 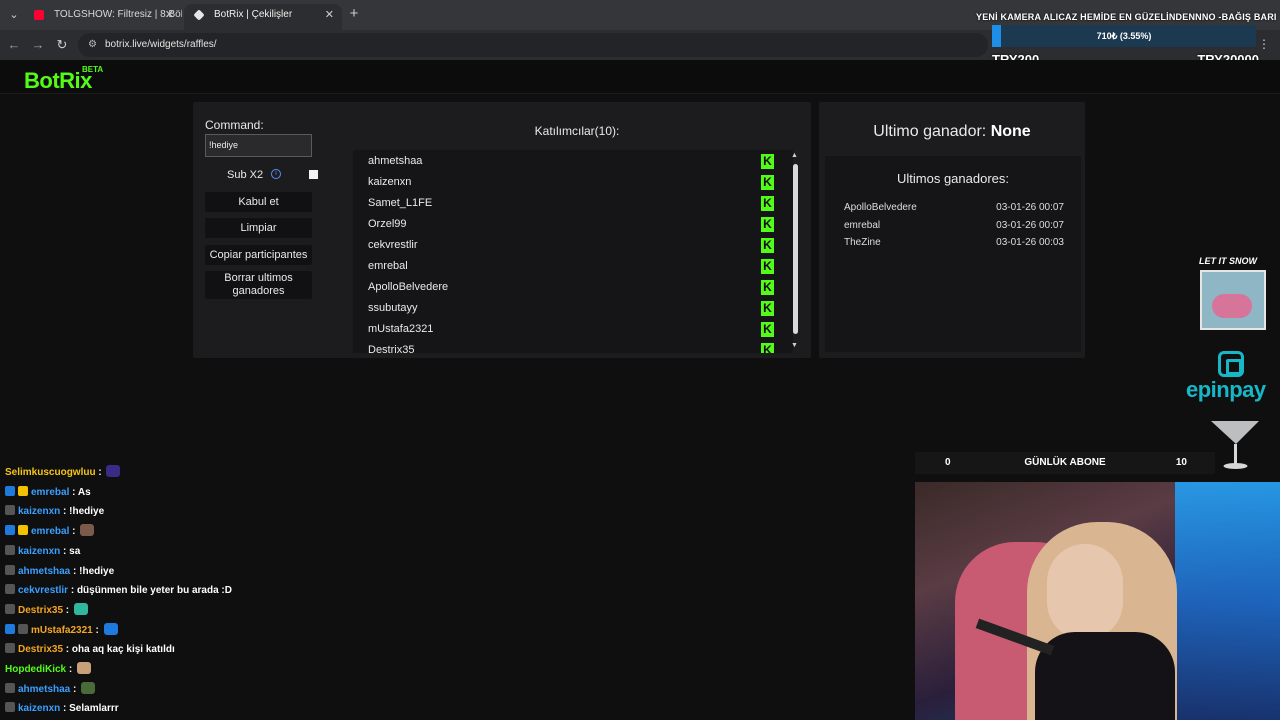 I want to click on chat-message: ahmetshaa :, so click(x=50, y=689).